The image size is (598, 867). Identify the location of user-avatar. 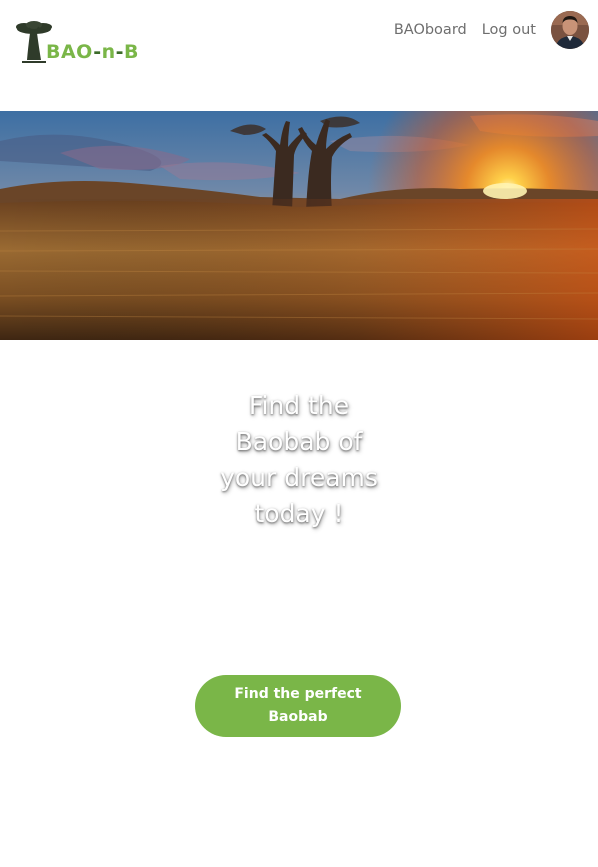
(570, 30).